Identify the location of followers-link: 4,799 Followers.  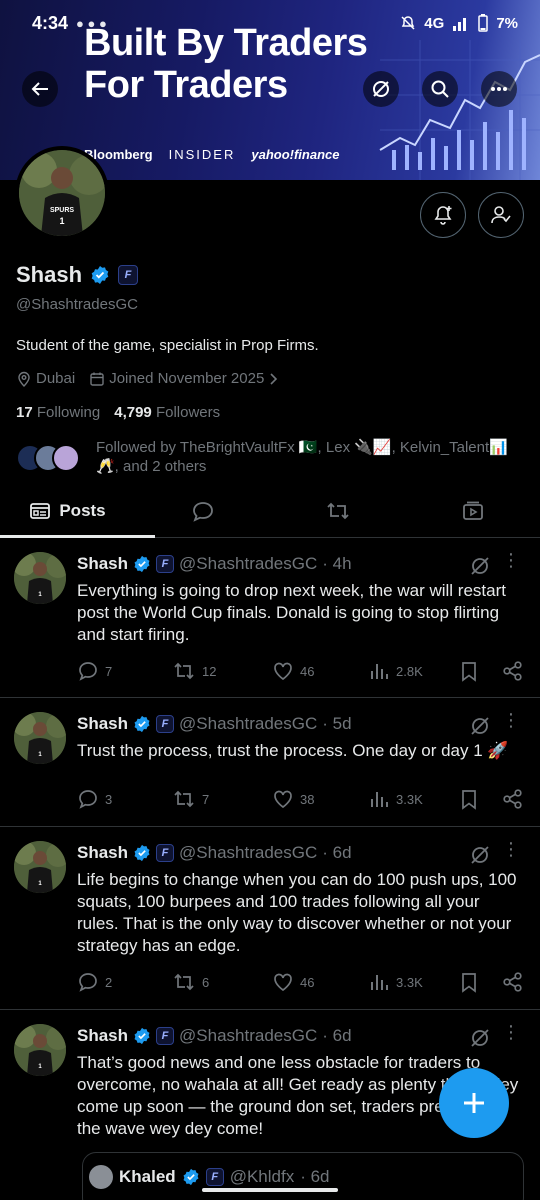
(167, 412).